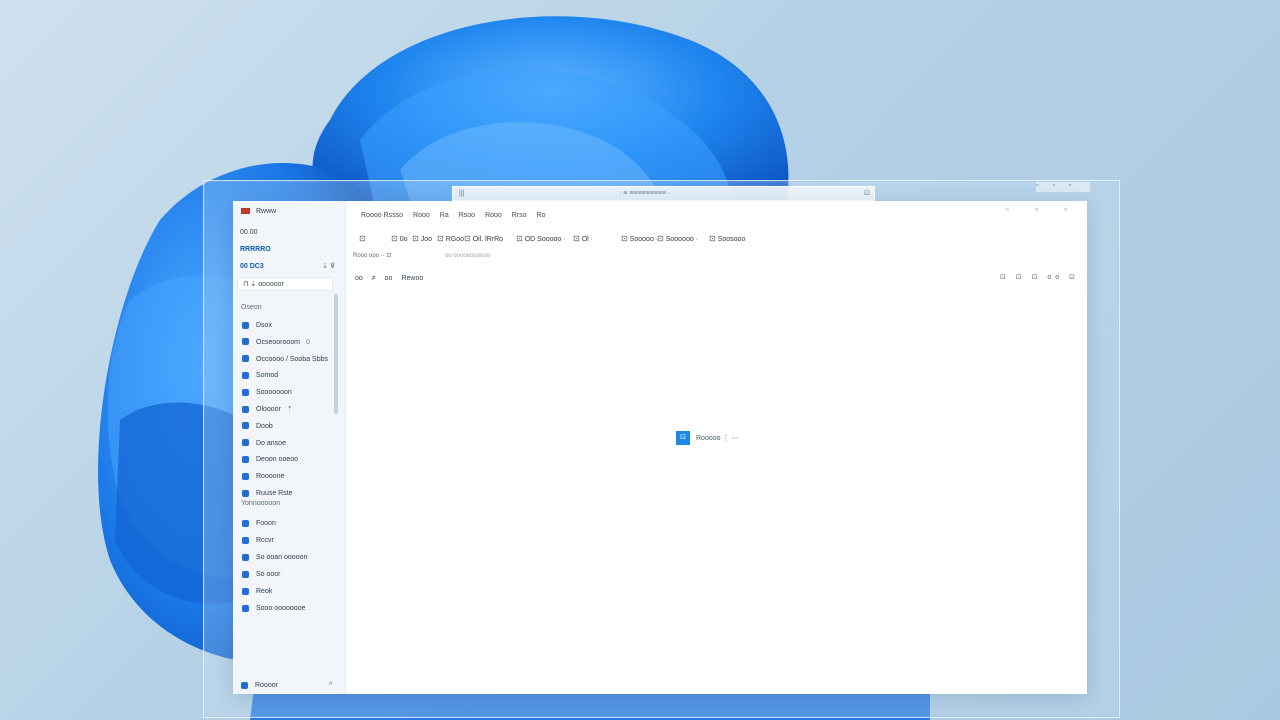  What do you see at coordinates (374, 278) in the screenshot?
I see `breadcrumb-item: ≠` at bounding box center [374, 278].